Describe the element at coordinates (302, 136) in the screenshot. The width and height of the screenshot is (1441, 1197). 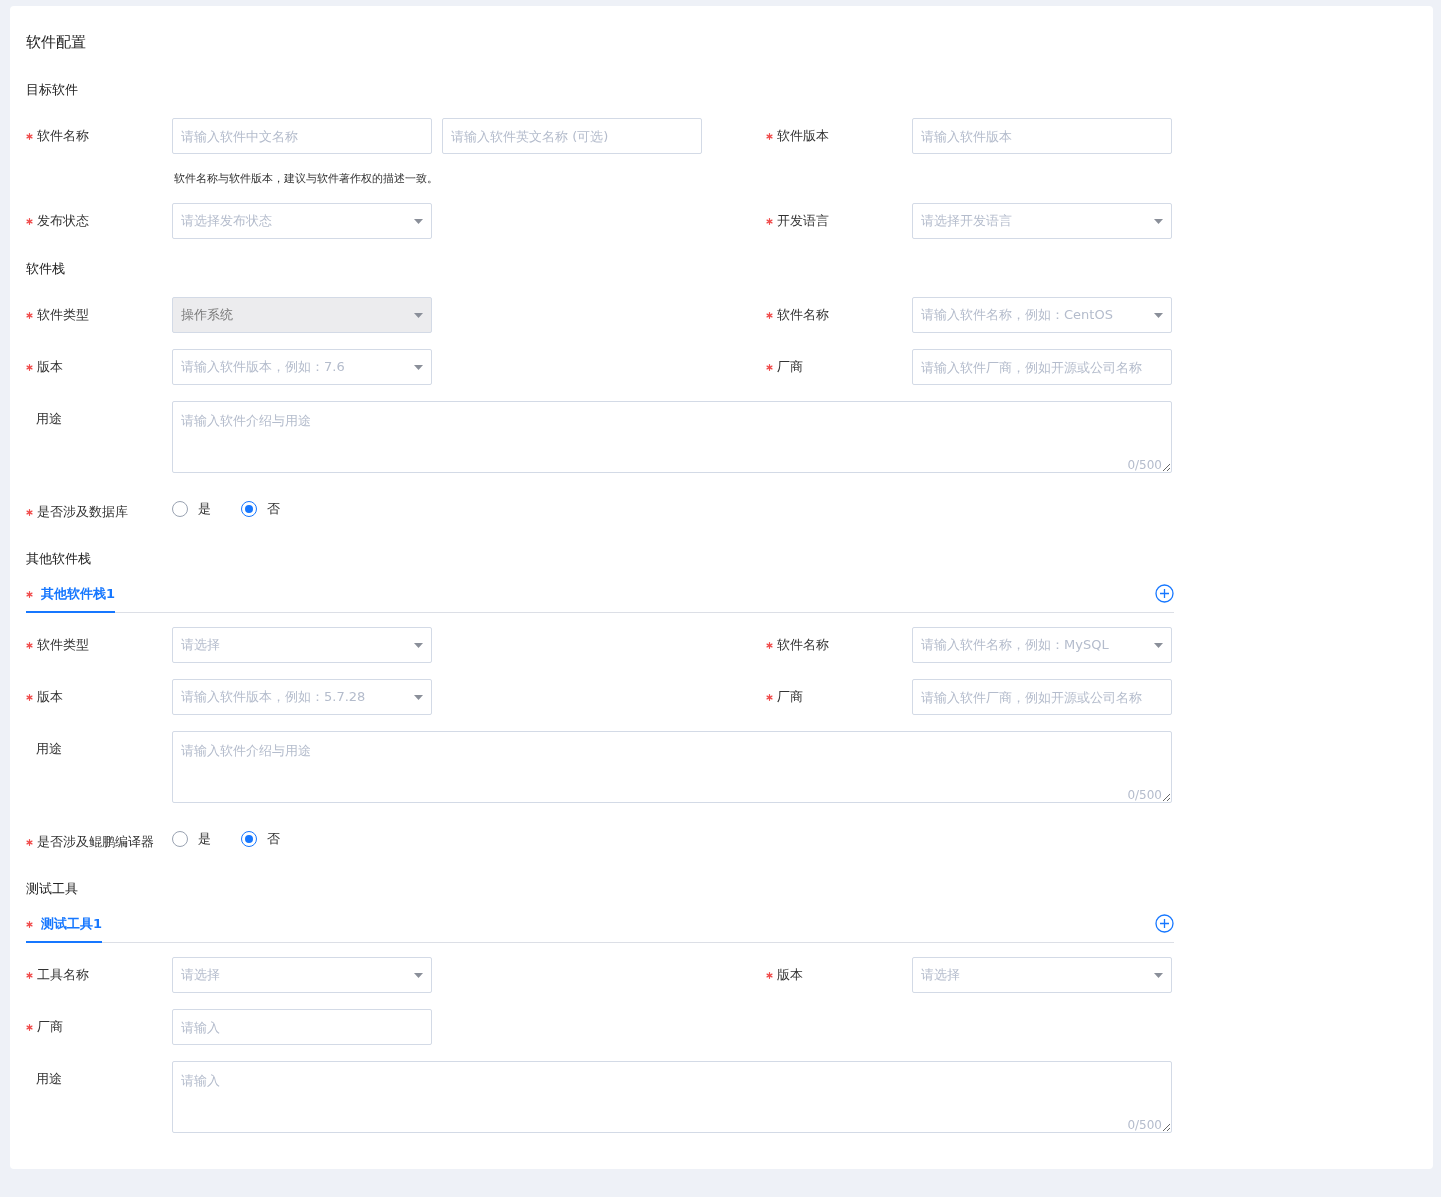
I see `input-field: 请输入软件中文名称` at that location.